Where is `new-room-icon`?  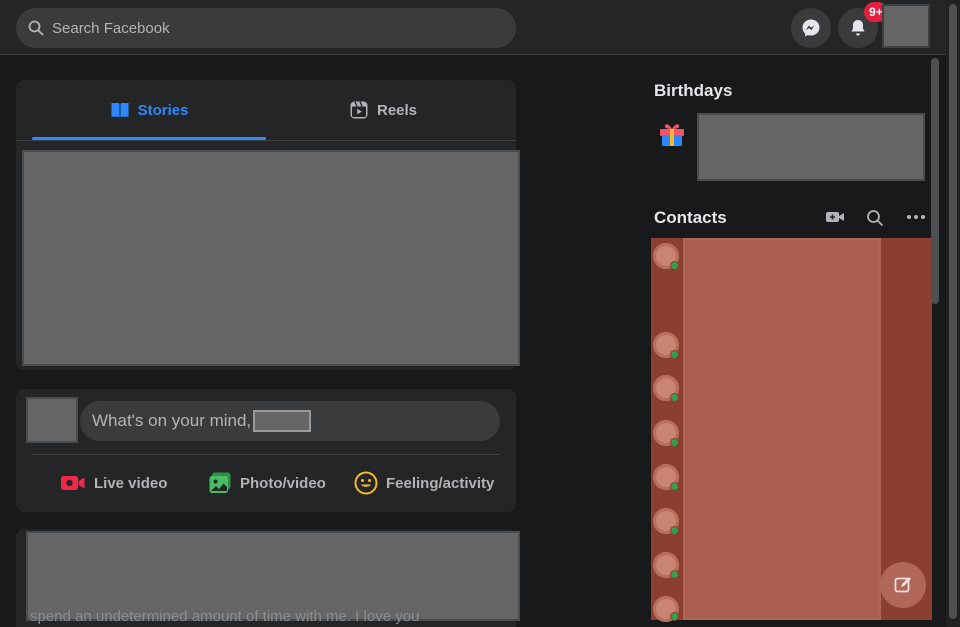
new-room-icon is located at coordinates (835, 217).